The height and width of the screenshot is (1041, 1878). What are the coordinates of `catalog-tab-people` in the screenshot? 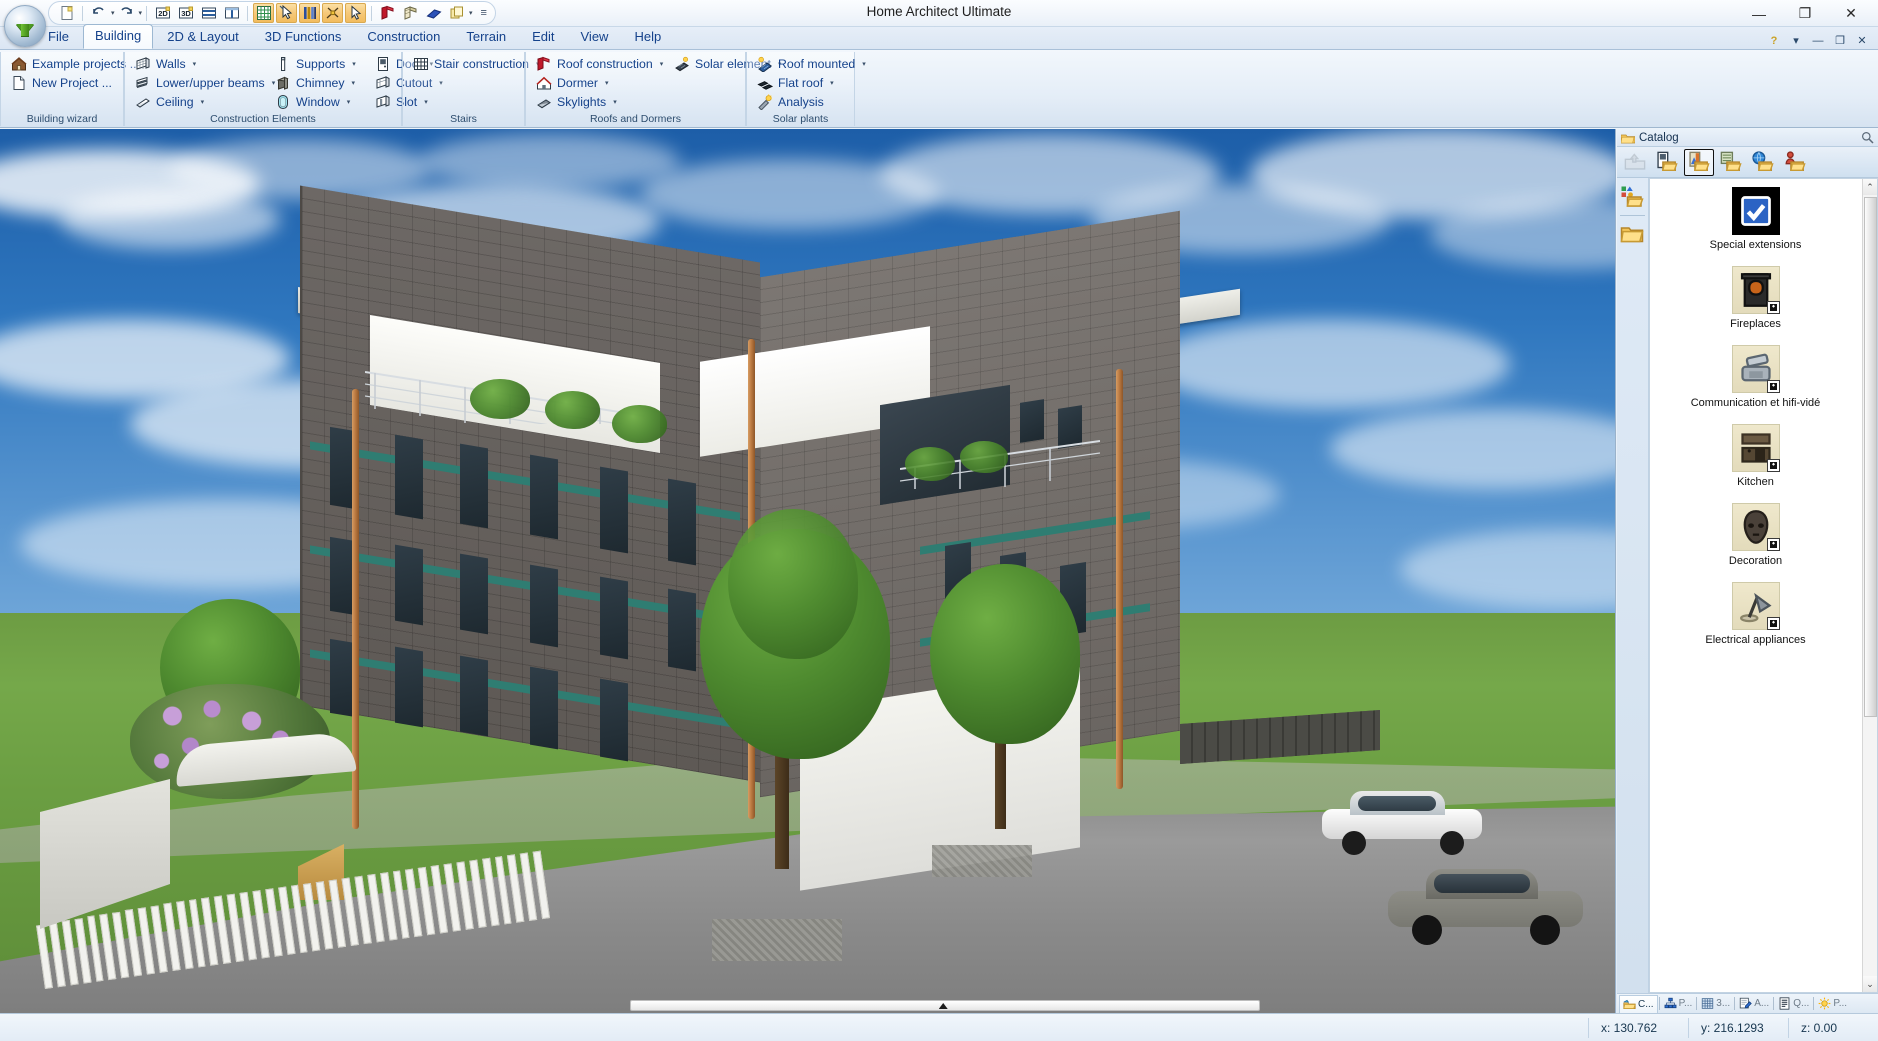 It's located at (1795, 162).